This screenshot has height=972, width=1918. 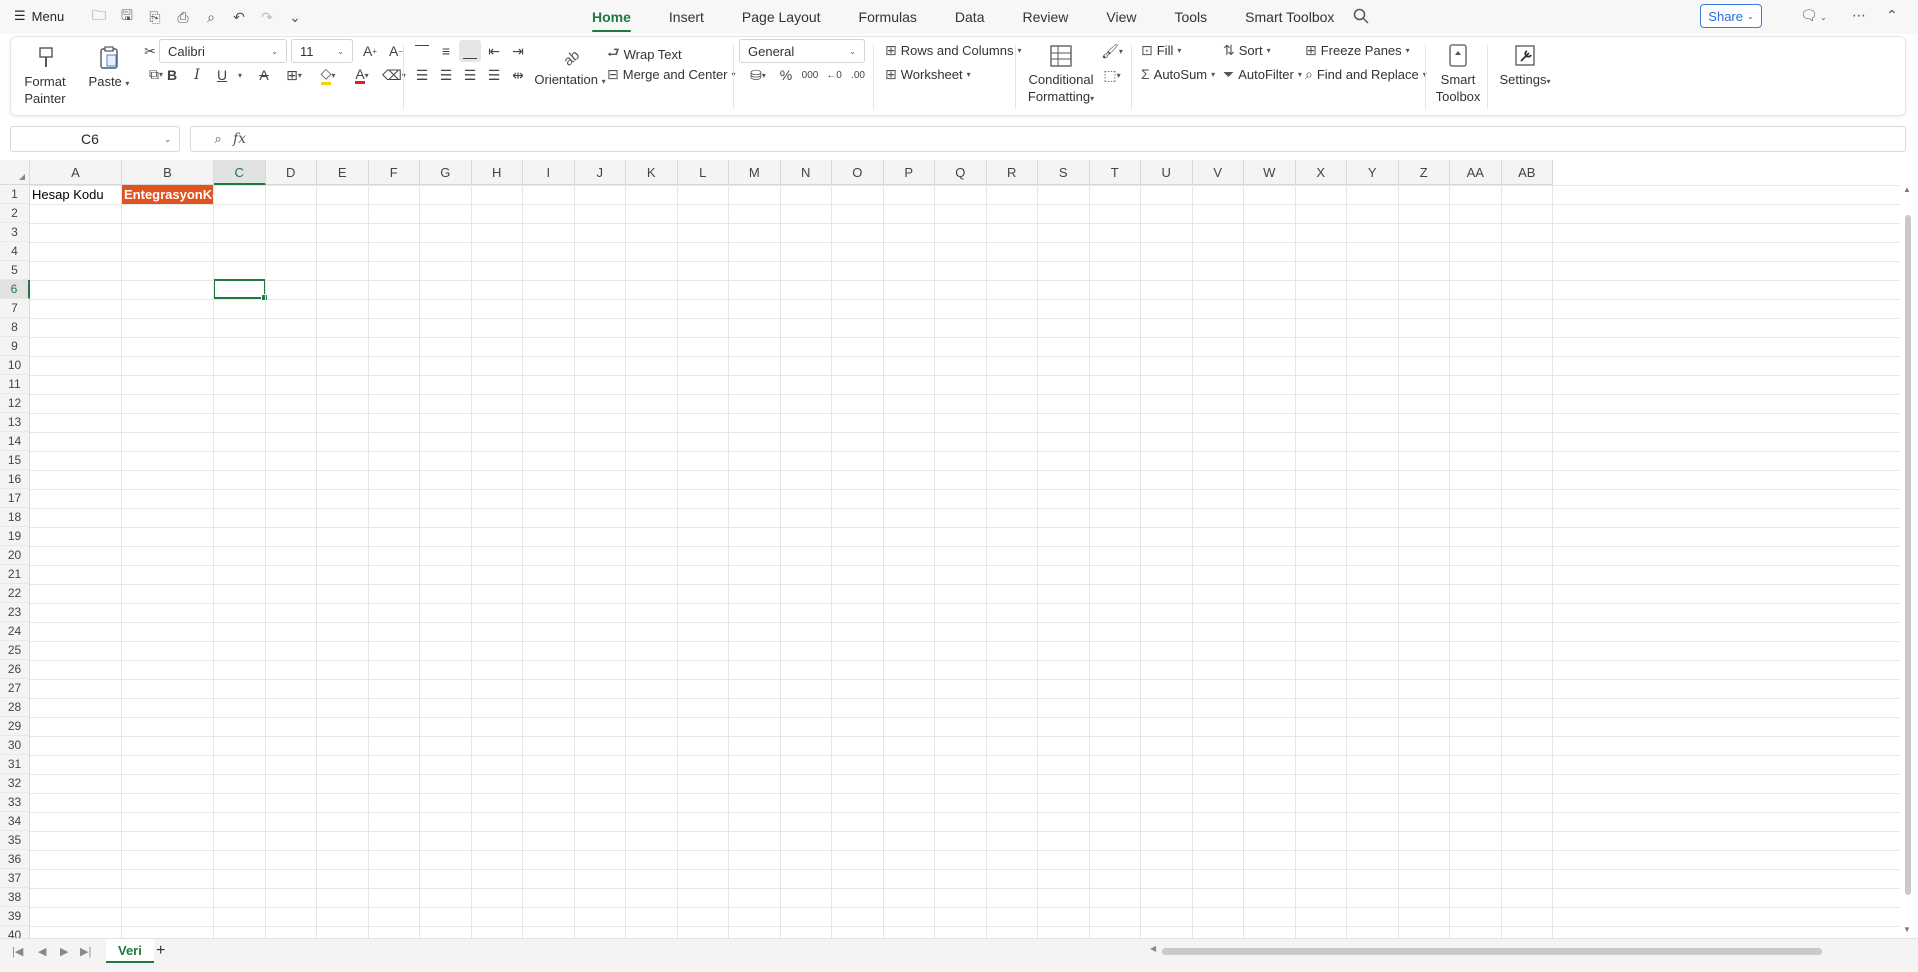 I want to click on strikethrough-icon: A, so click(x=264, y=75).